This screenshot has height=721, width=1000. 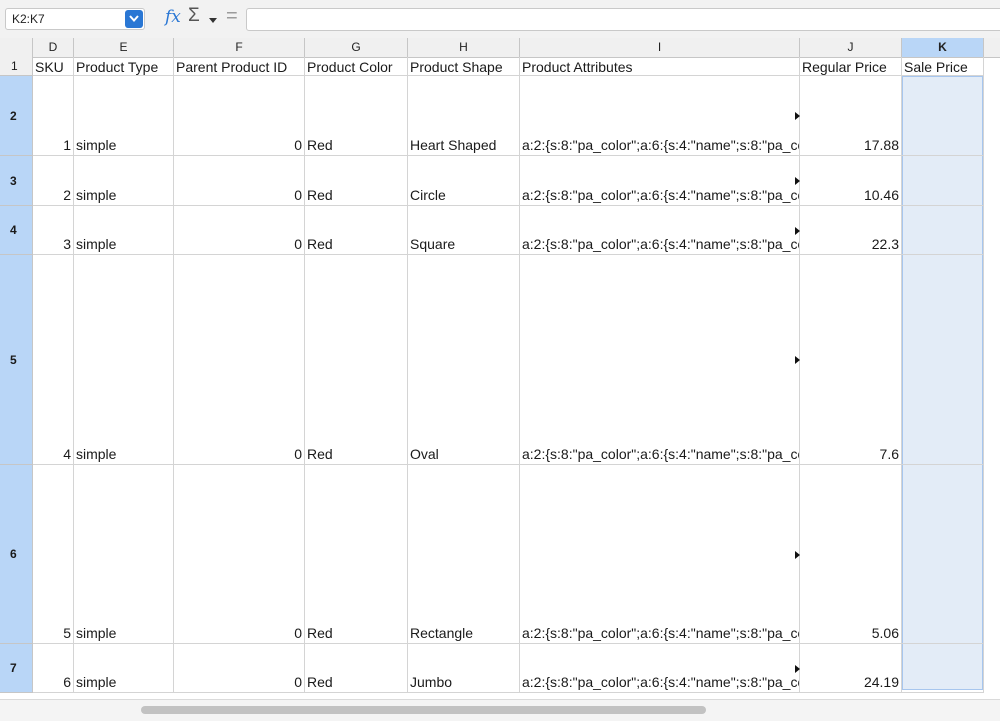 I want to click on column-header-k: K, so click(x=943, y=47).